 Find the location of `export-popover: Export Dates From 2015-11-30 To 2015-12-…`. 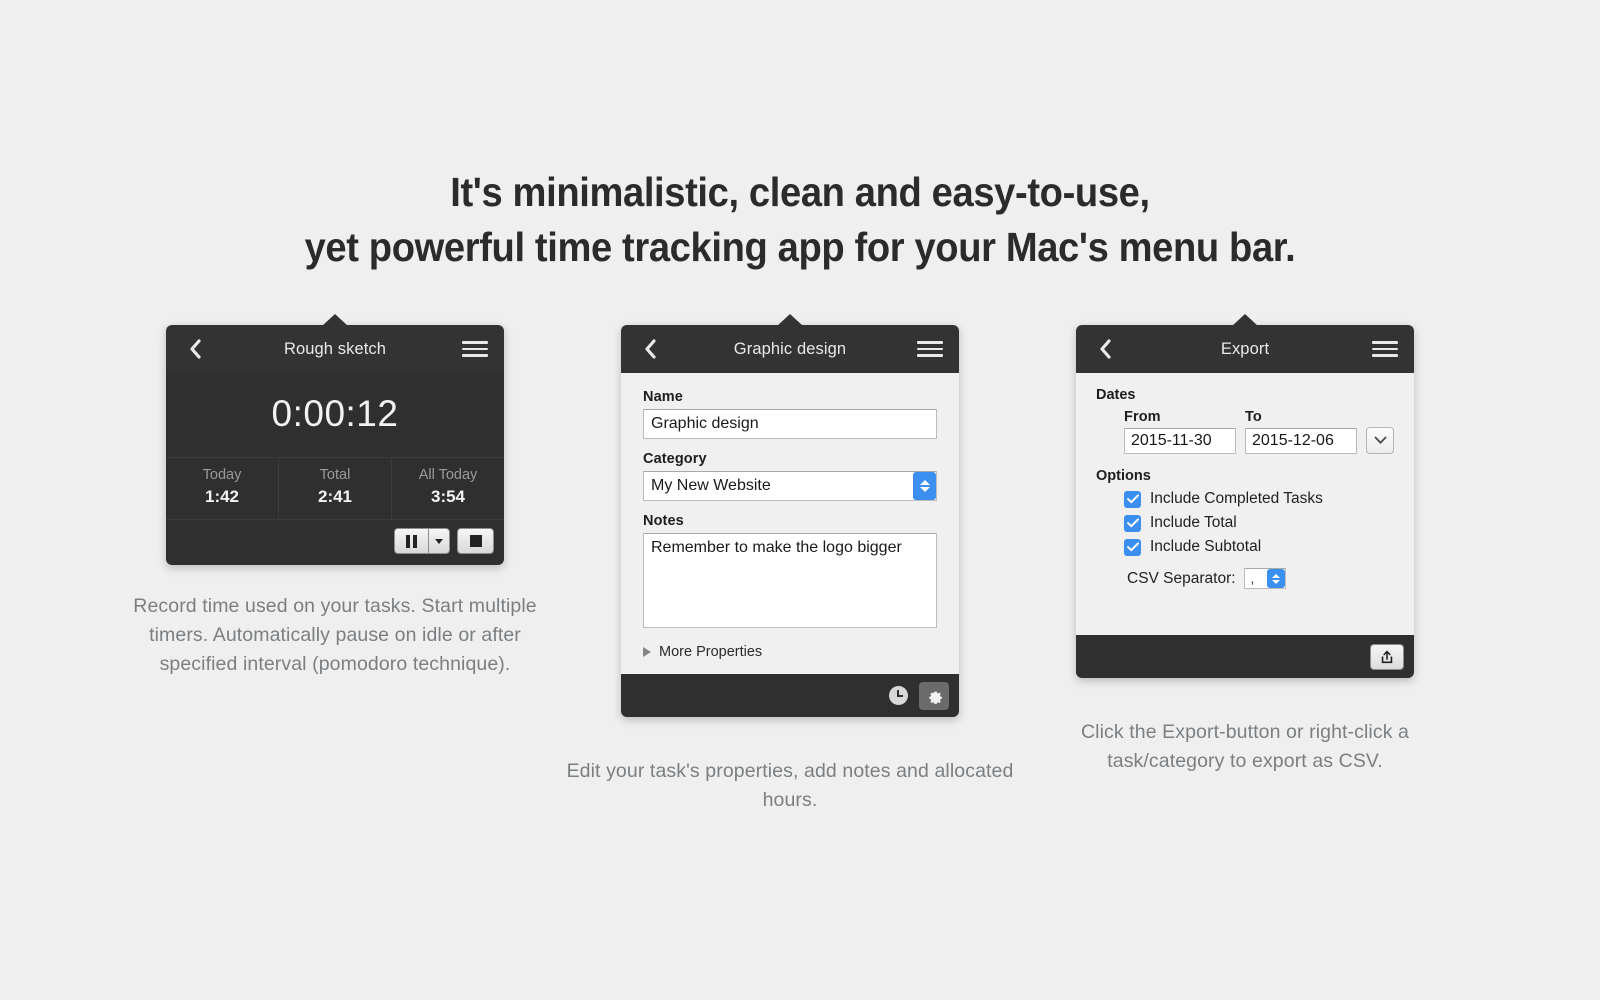

export-popover: Export Dates From 2015-11-30 To 2015-12-… is located at coordinates (1245, 496).